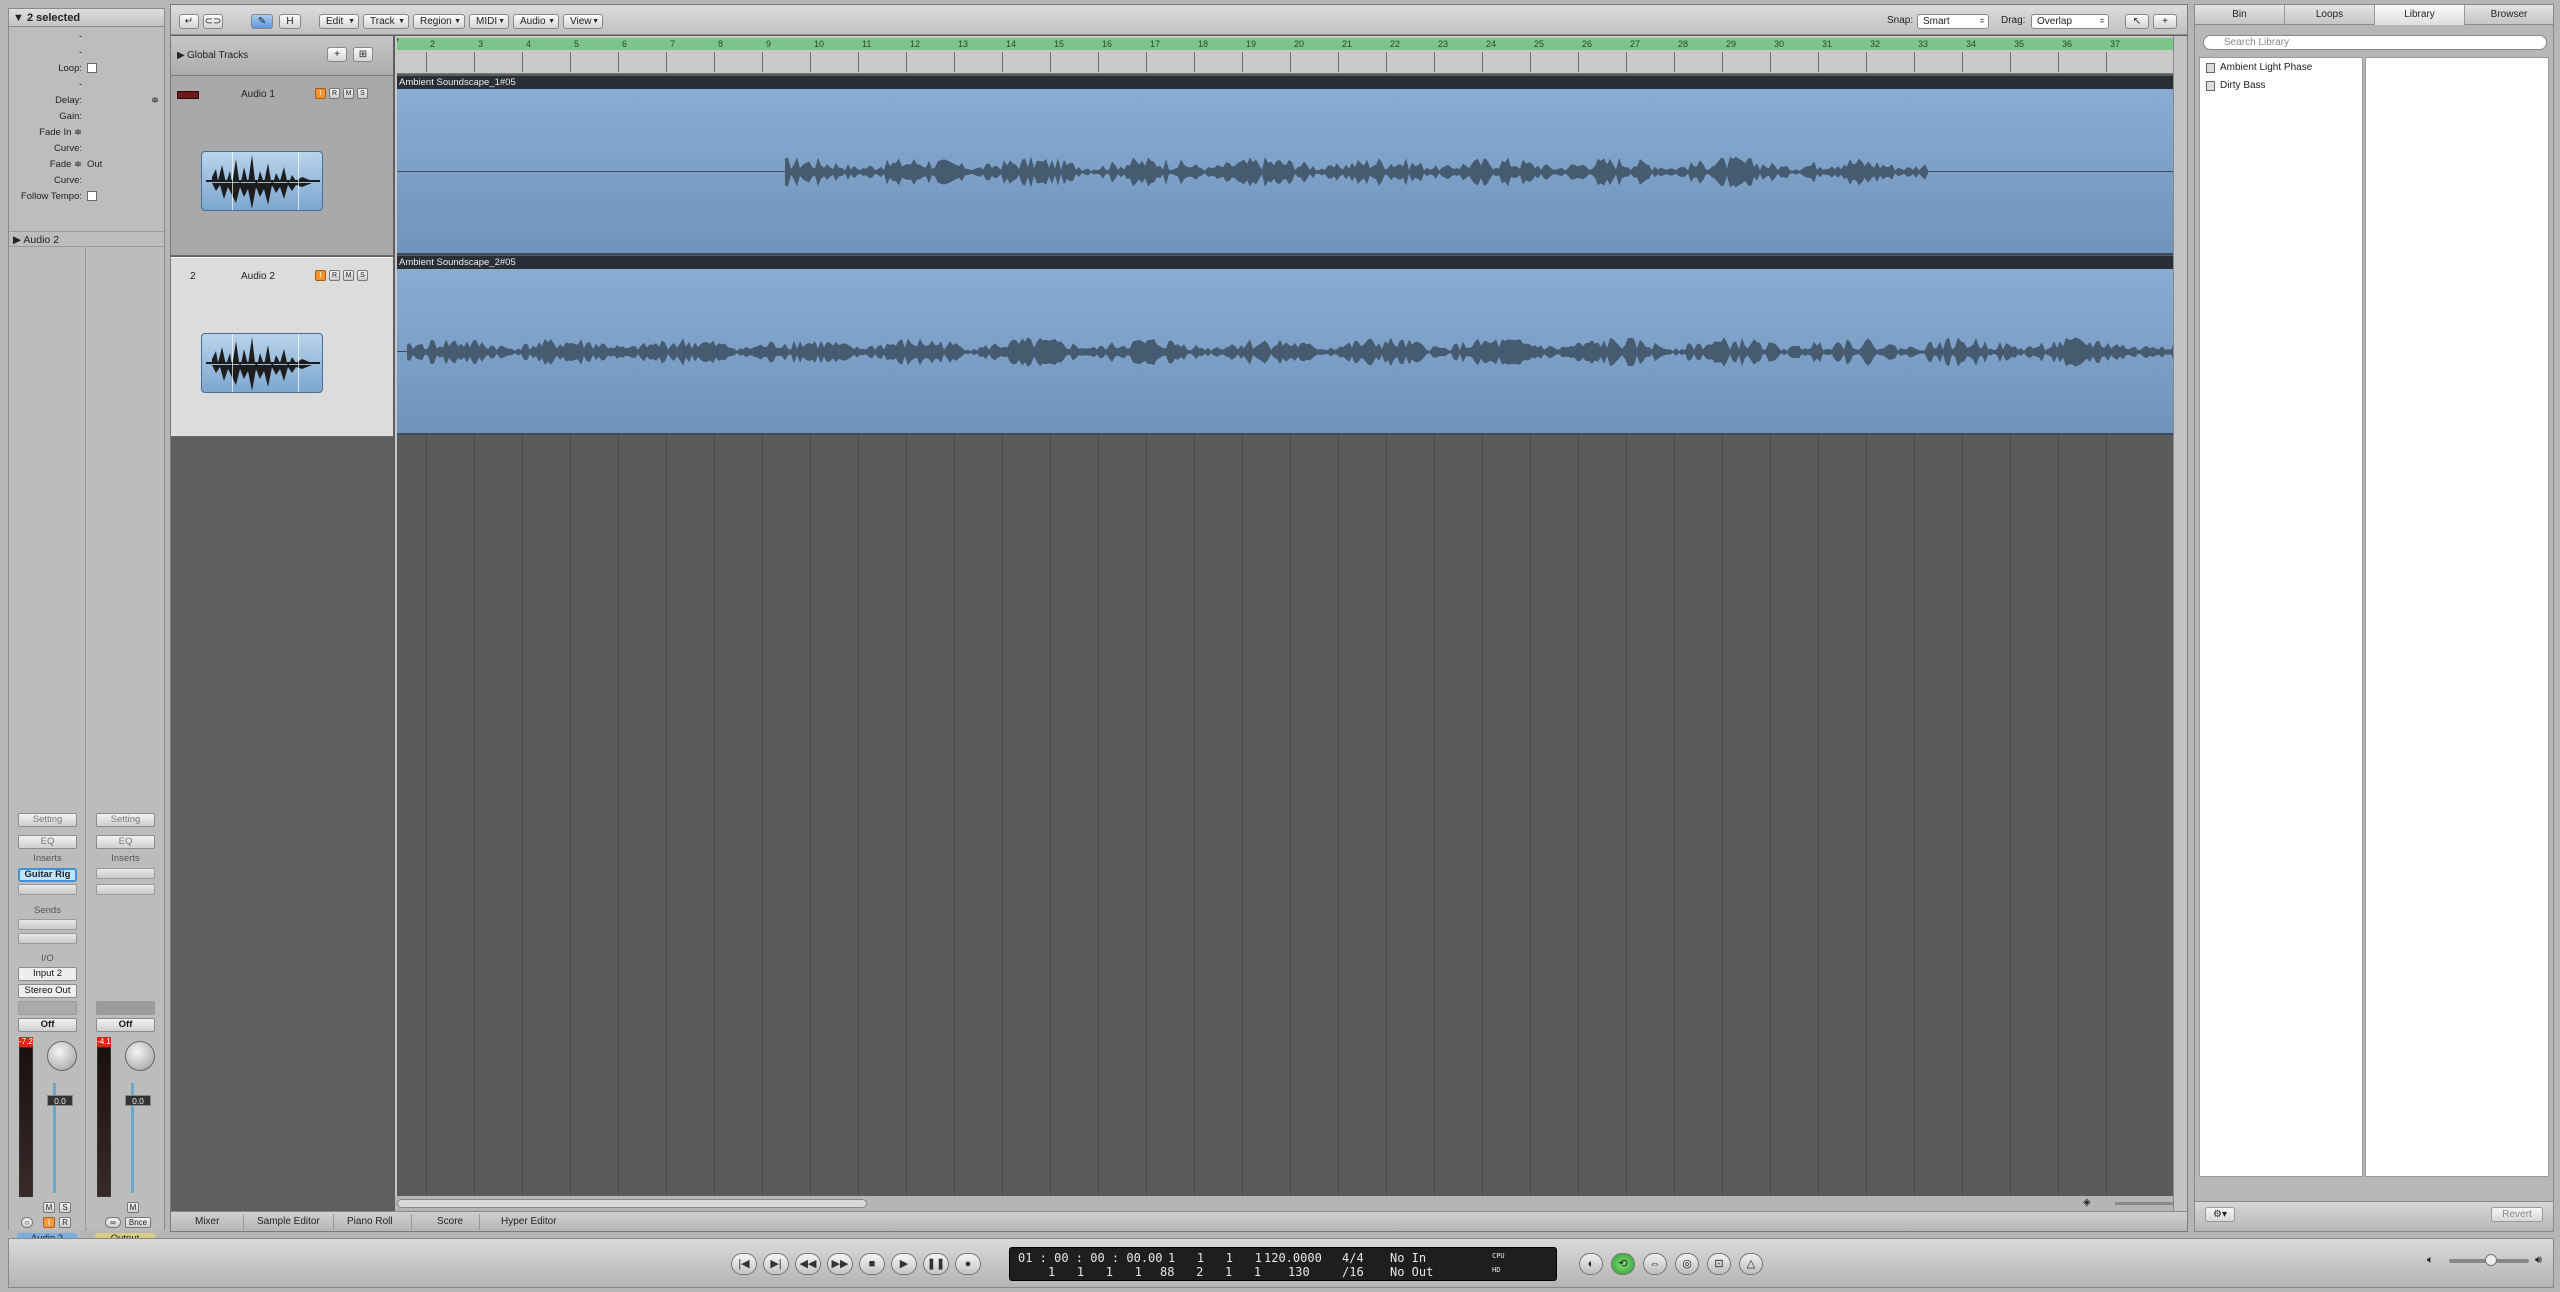  Describe the element at coordinates (47, 991) in the screenshot. I see `output-selector: Stereo Out` at that location.